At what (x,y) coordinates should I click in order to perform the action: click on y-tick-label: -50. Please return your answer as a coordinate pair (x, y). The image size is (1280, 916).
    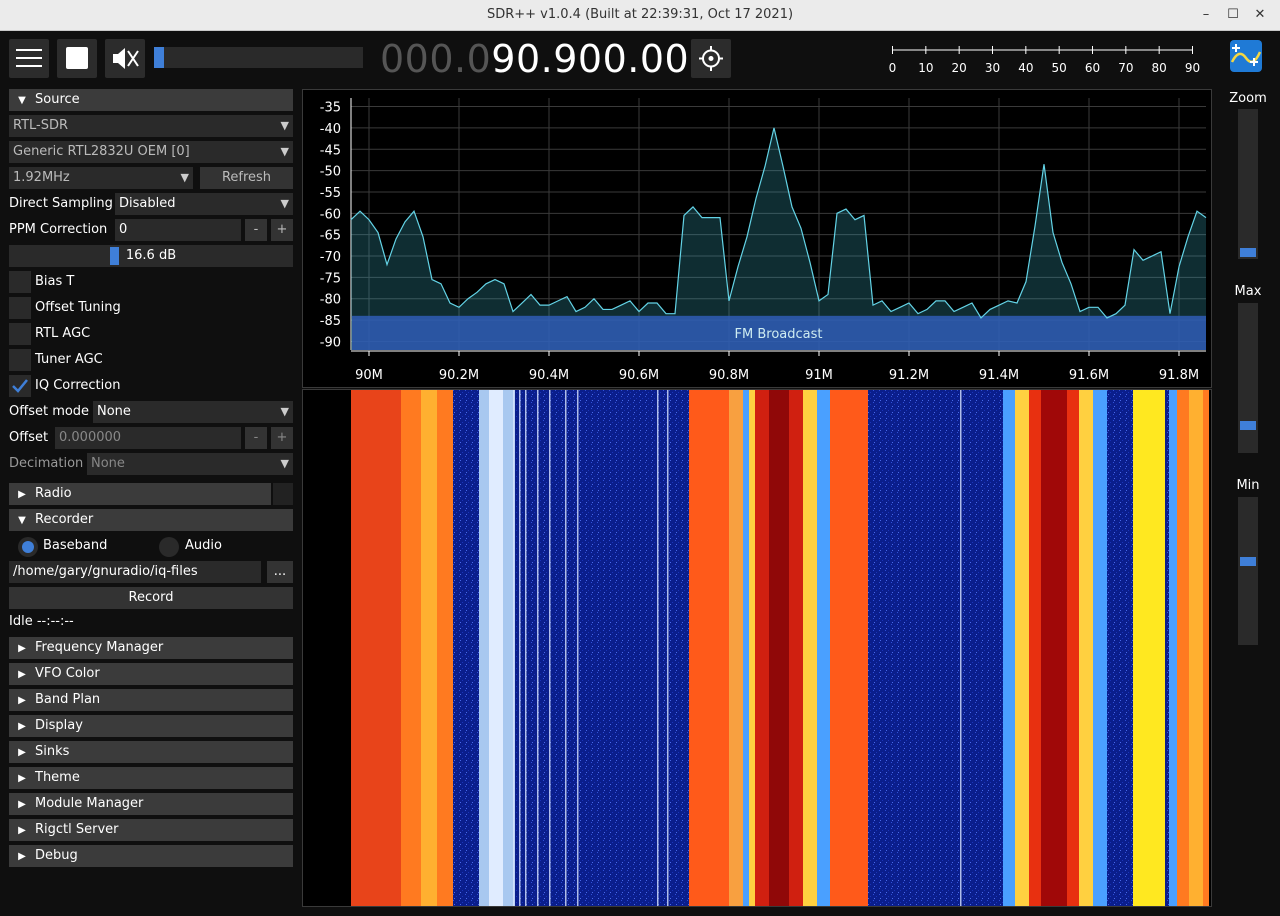
    Looking at the image, I should click on (330, 172).